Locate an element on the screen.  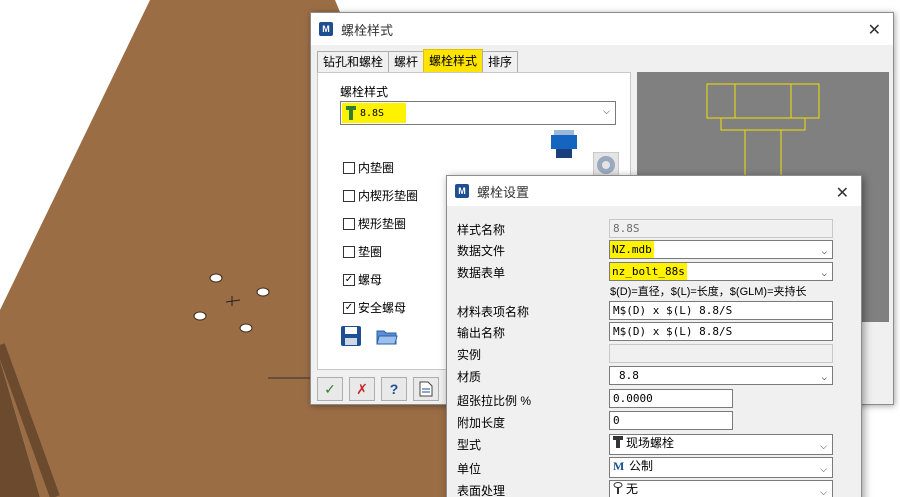
label-unit: 单位 is located at coordinates (469, 469).